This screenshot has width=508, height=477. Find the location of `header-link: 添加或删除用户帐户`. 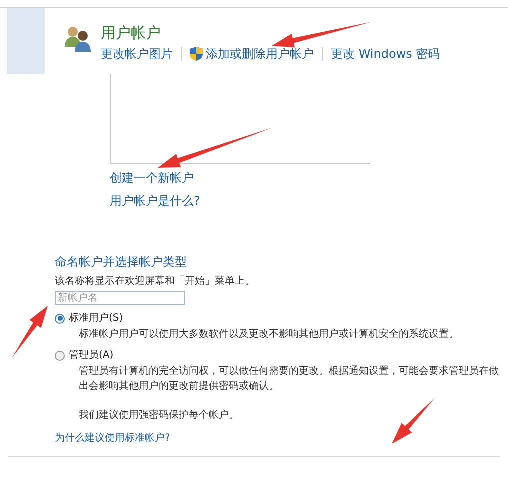

header-link: 添加或删除用户帐户 is located at coordinates (252, 54).